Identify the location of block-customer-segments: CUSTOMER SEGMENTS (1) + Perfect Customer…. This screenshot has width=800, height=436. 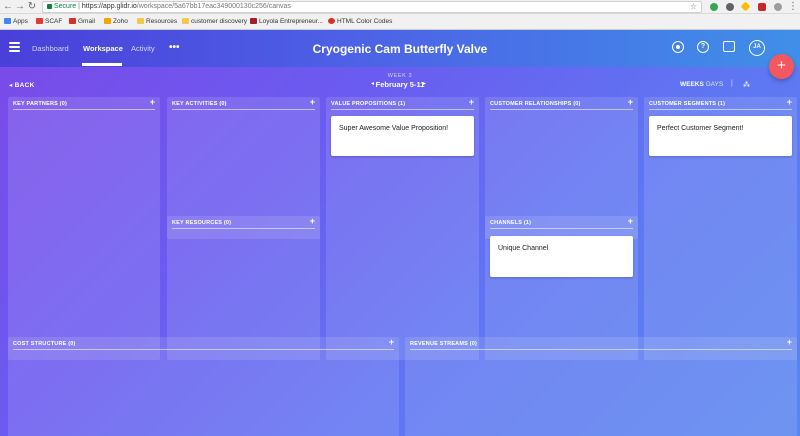
(720, 228).